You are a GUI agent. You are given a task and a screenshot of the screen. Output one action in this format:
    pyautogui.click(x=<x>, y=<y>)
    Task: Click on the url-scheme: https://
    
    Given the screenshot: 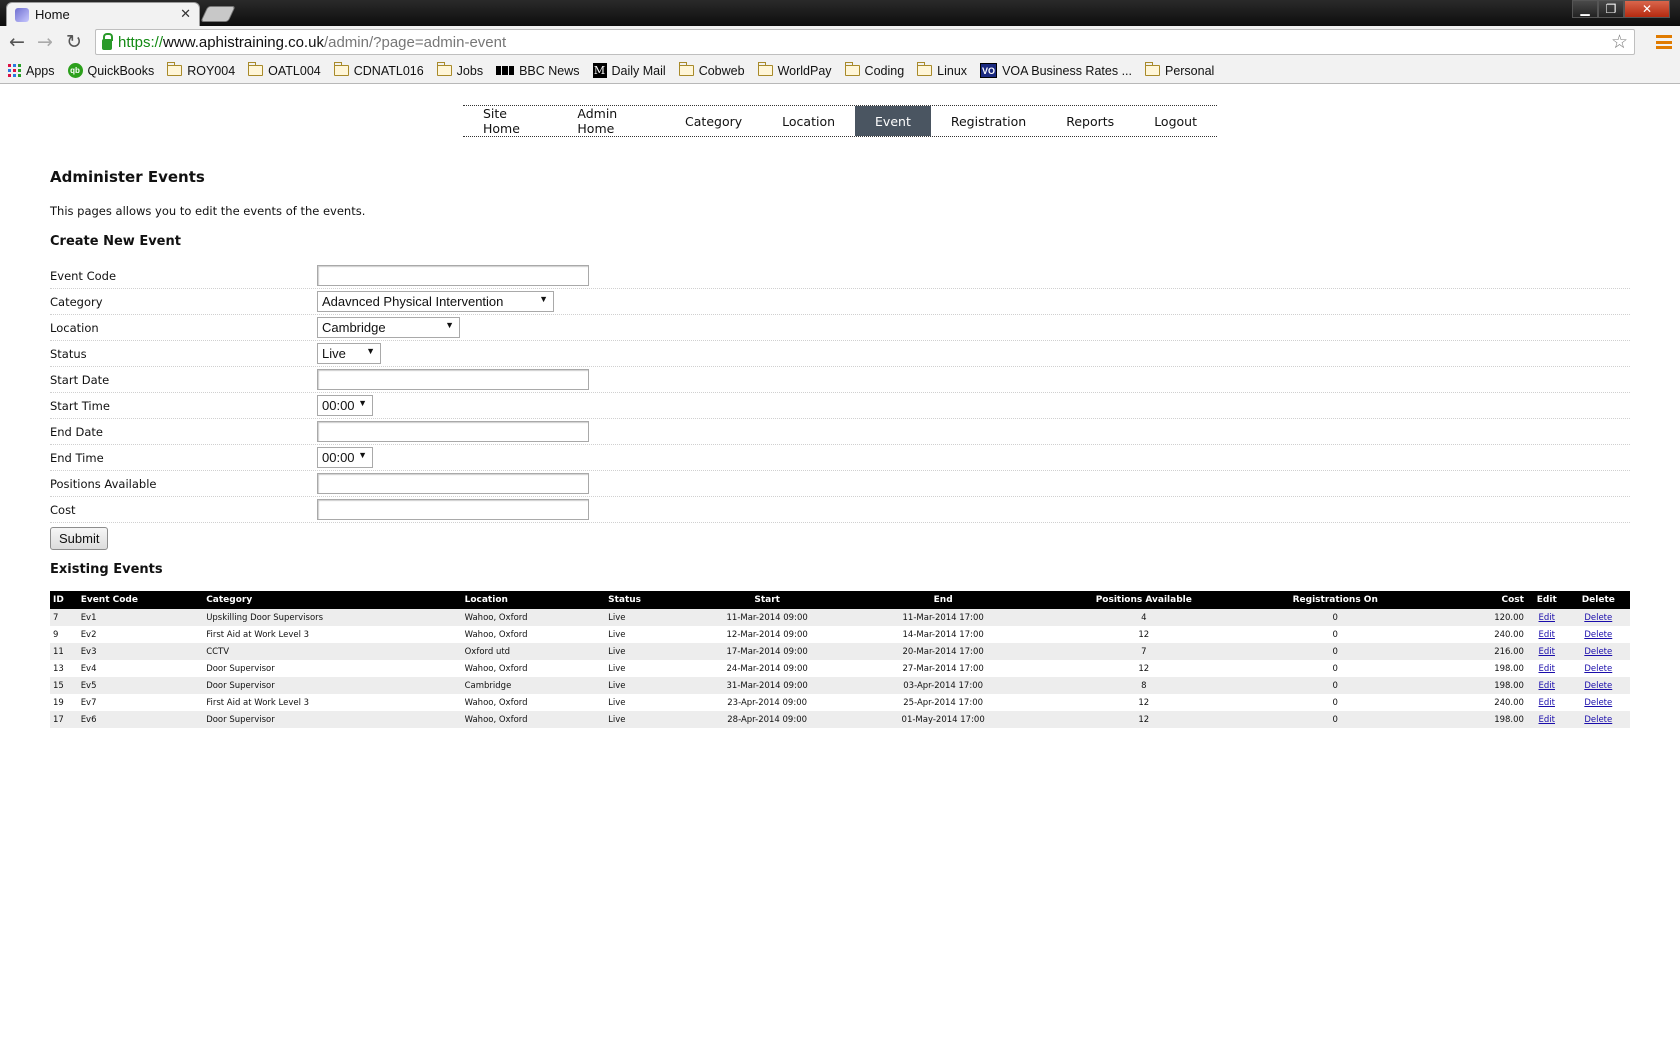 What is the action you would take?
    pyautogui.click(x=141, y=42)
    